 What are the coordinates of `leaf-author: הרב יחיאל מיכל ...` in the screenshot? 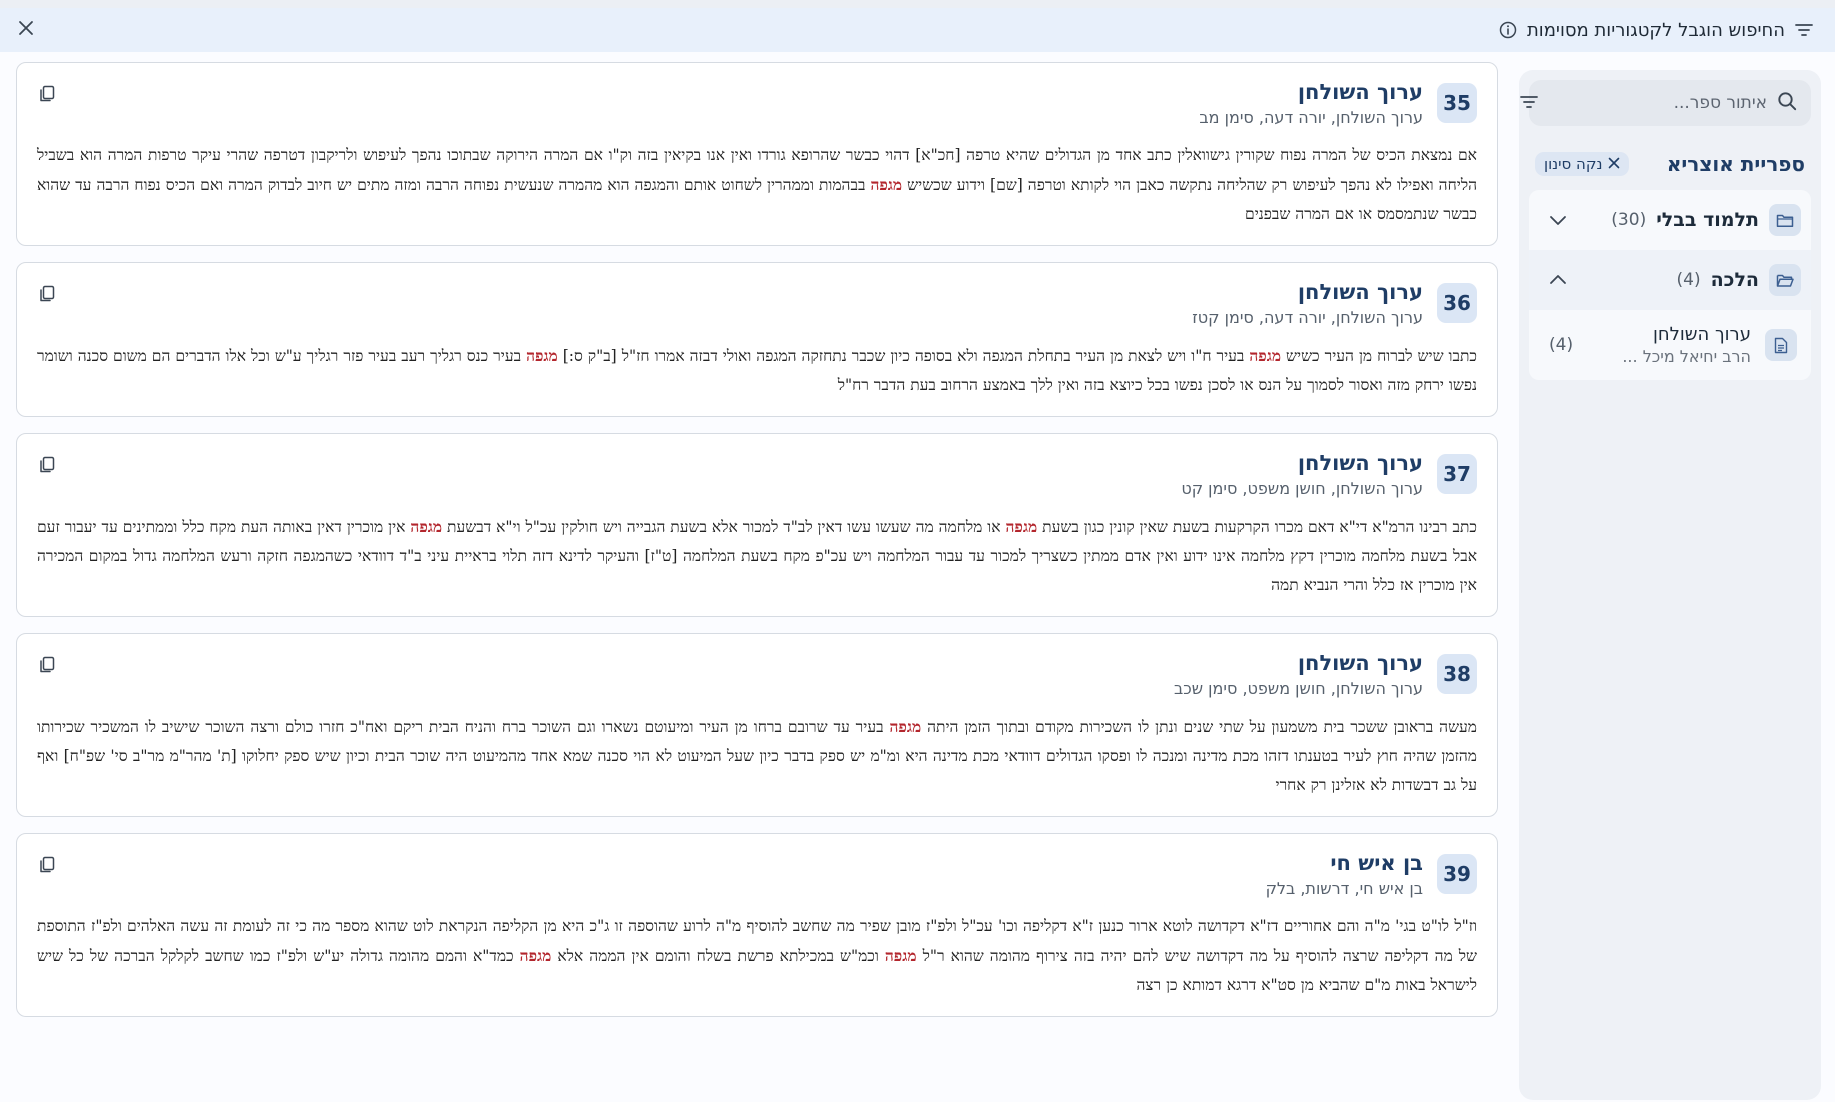 It's located at (1686, 356).